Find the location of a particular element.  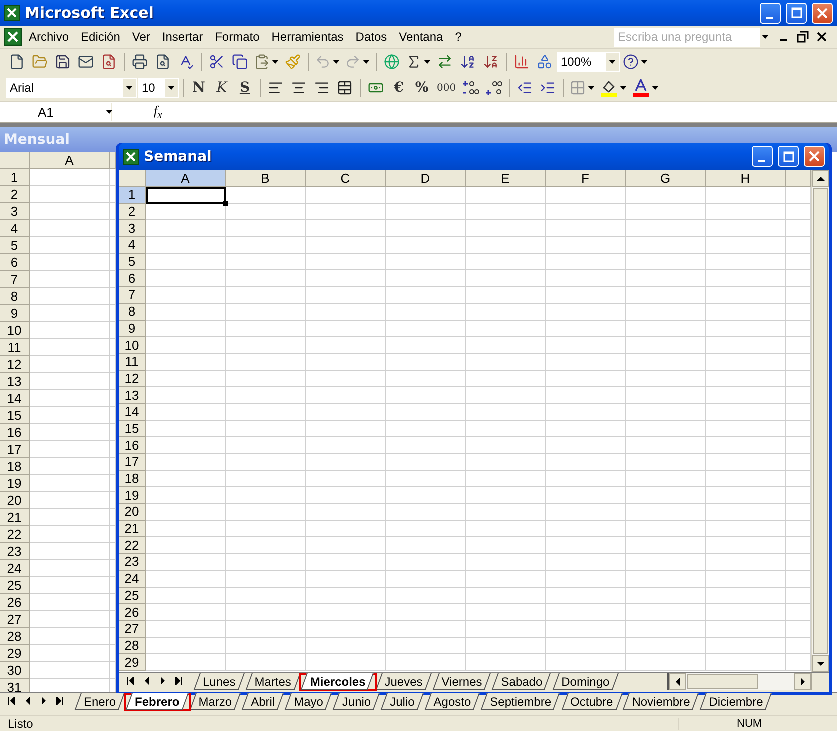

zoom-field: 100% is located at coordinates (588, 62).